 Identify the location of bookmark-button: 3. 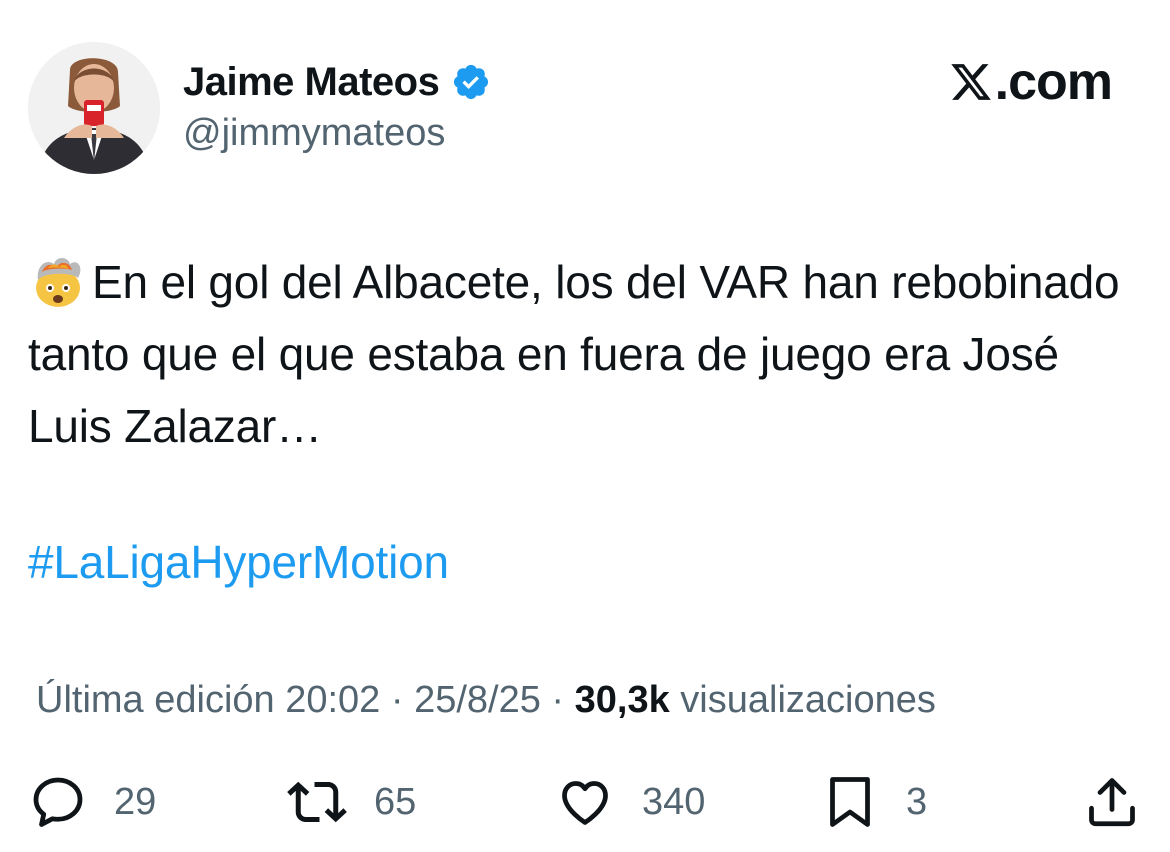
(873, 802).